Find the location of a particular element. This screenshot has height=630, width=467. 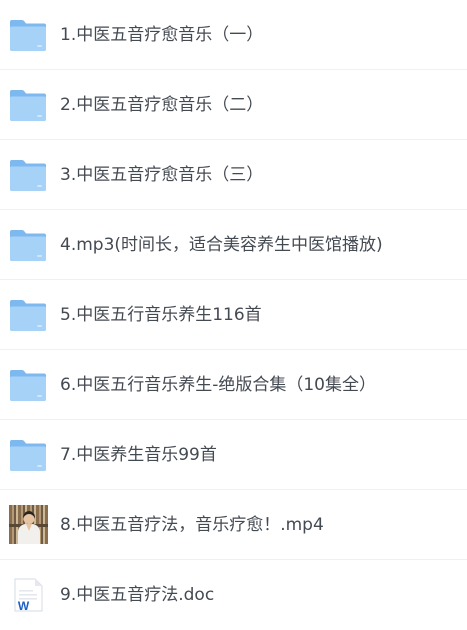

file-row-folder-7: 7.中医养生音乐99首 is located at coordinates (233, 455).